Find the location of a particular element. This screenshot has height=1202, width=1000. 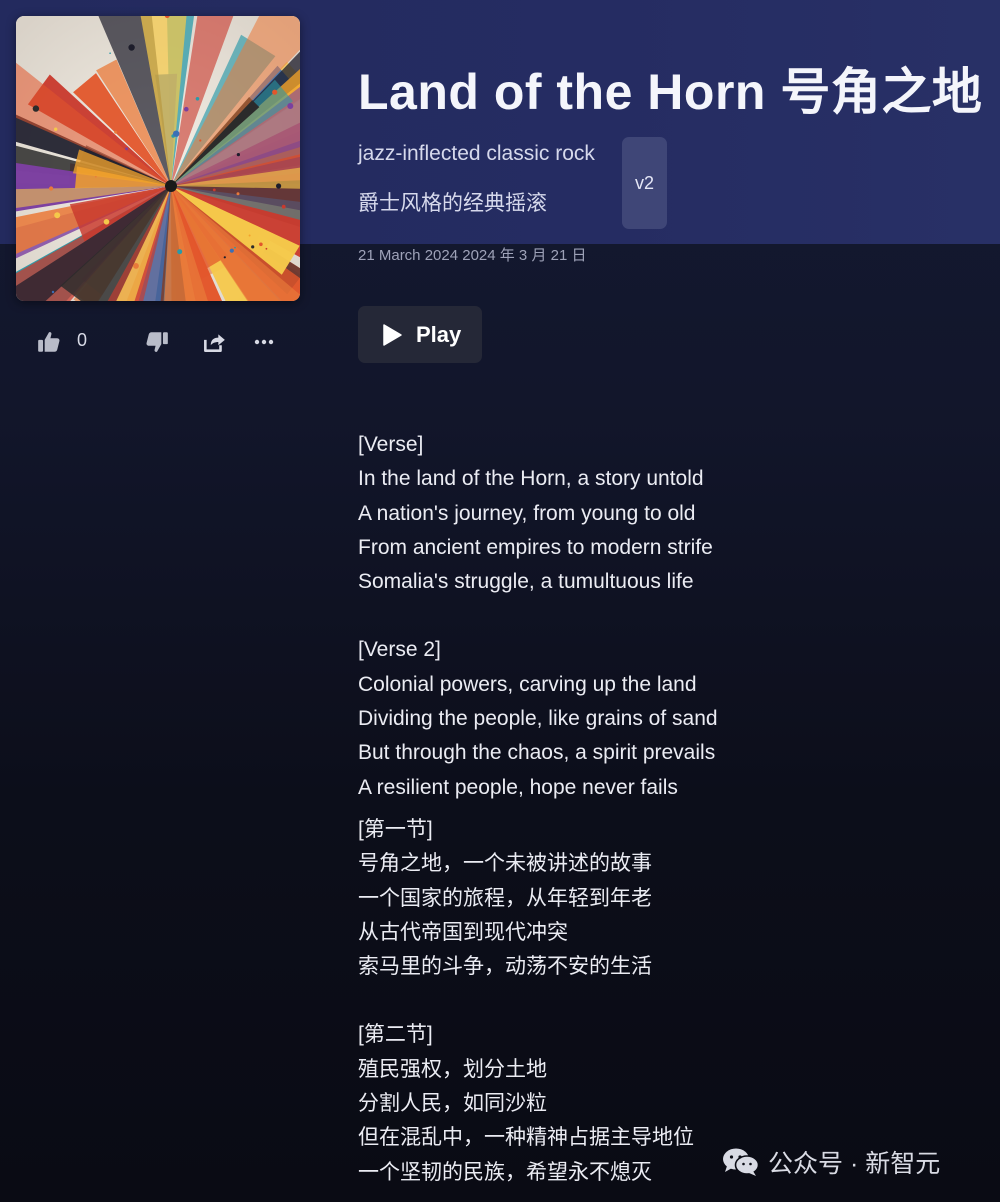

lyric-line: A resilient people, hope never fails is located at coordinates (518, 787).